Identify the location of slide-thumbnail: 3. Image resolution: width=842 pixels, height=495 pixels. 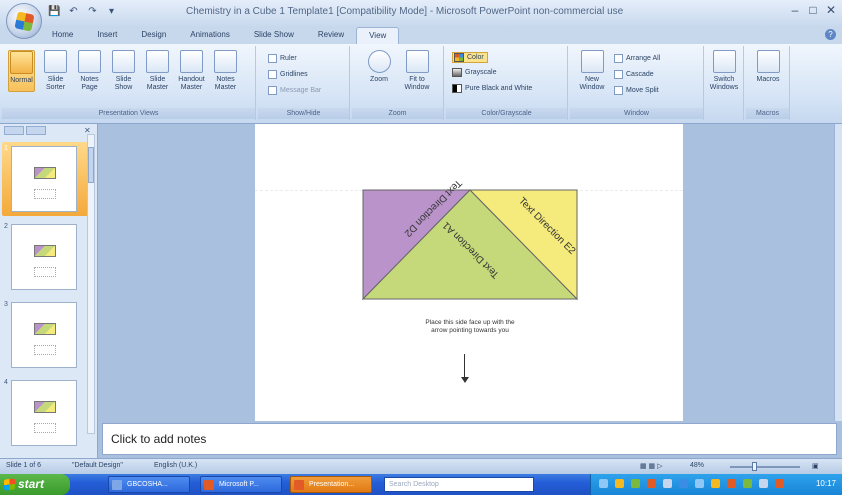
(45, 335).